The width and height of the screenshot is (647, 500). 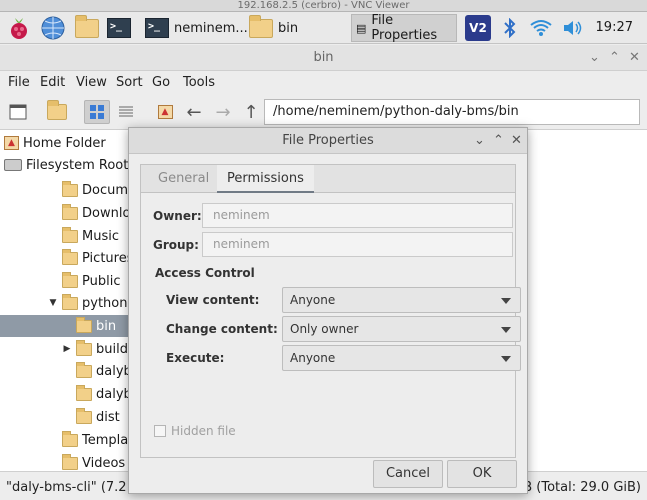 I want to click on file-manager-icon, so click(x=87, y=27).